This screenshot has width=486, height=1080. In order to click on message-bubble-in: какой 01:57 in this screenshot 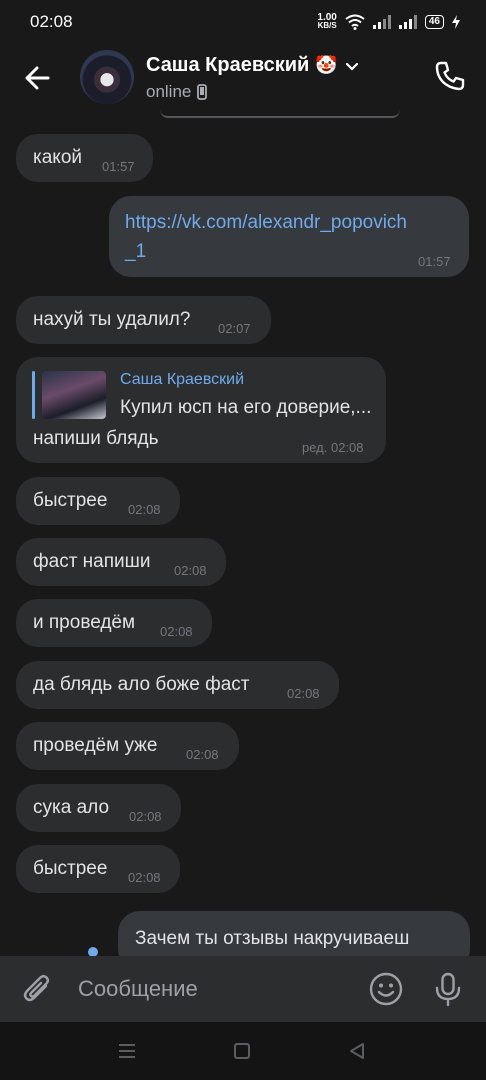, I will do `click(84, 158)`.